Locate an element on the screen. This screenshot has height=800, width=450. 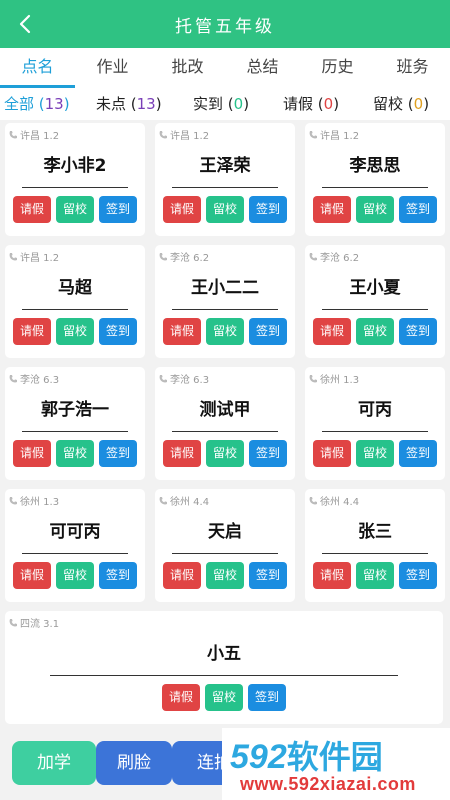
student-name: 郭子浩一 is located at coordinates (75, 410).